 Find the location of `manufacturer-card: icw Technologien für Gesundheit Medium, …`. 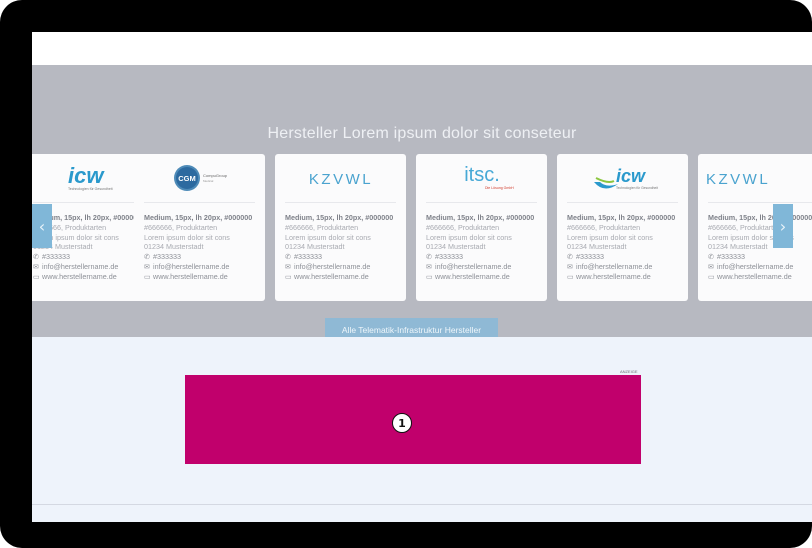

manufacturer-card: icw Technologien für Gesundheit Medium, … is located at coordinates (622, 227).